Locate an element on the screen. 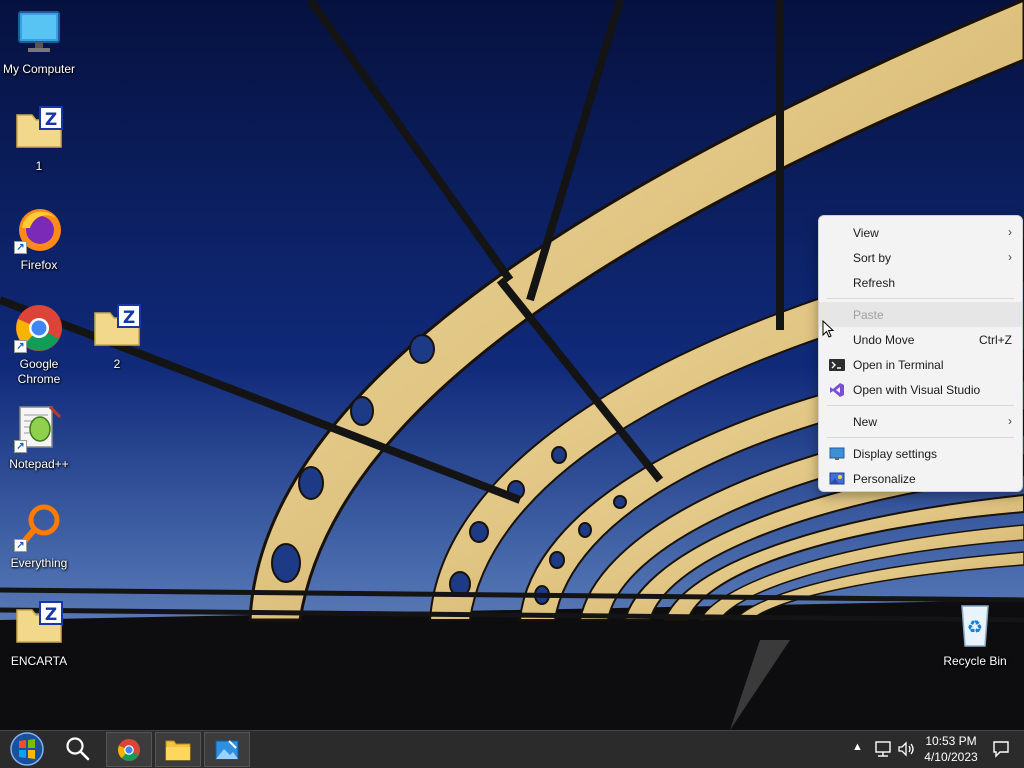 This screenshot has width=1024, height=768. menu-item-new: New › is located at coordinates (920, 421).